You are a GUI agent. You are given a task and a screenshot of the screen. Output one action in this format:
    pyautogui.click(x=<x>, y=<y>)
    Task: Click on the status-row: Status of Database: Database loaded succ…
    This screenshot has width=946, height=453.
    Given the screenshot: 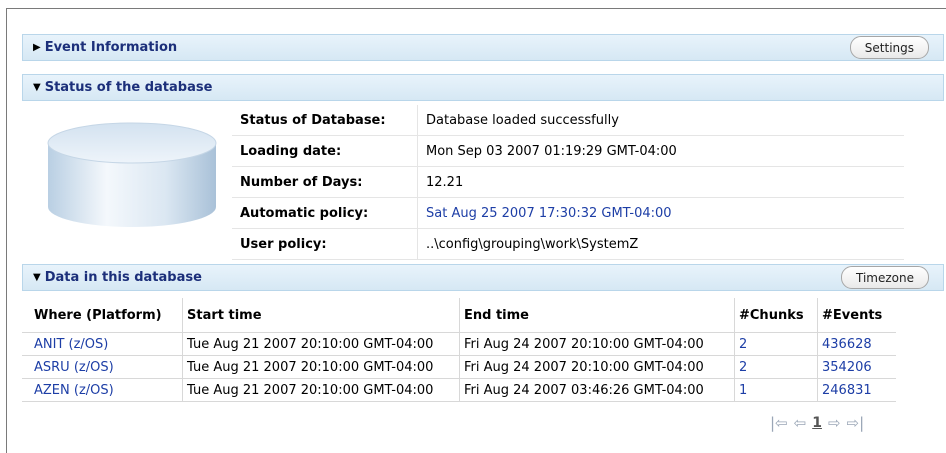 What is the action you would take?
    pyautogui.click(x=568, y=120)
    